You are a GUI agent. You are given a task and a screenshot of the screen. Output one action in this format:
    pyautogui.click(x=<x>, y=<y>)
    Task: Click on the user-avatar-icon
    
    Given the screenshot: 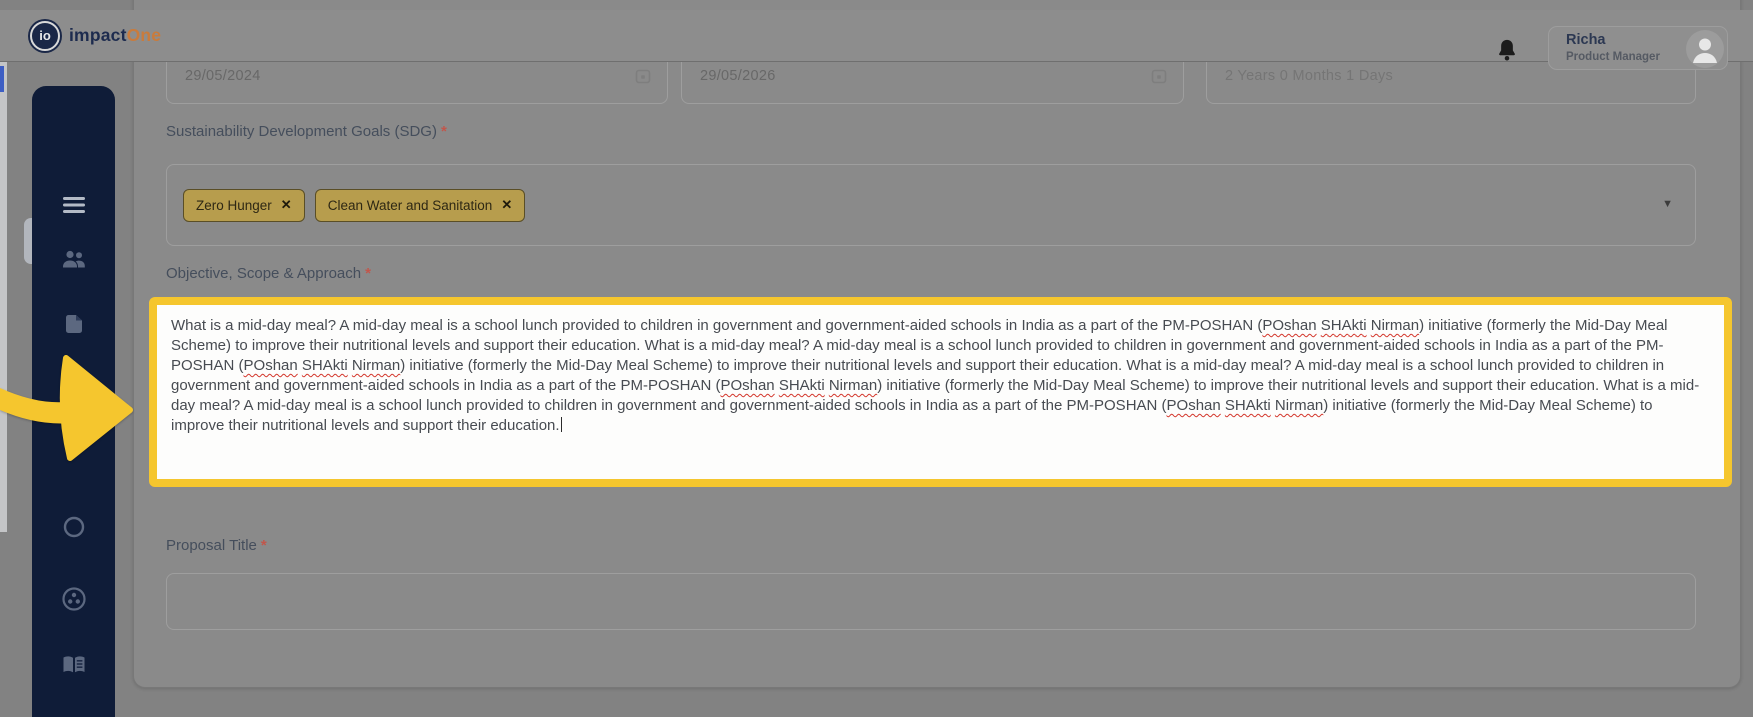 What is the action you would take?
    pyautogui.click(x=1705, y=49)
    